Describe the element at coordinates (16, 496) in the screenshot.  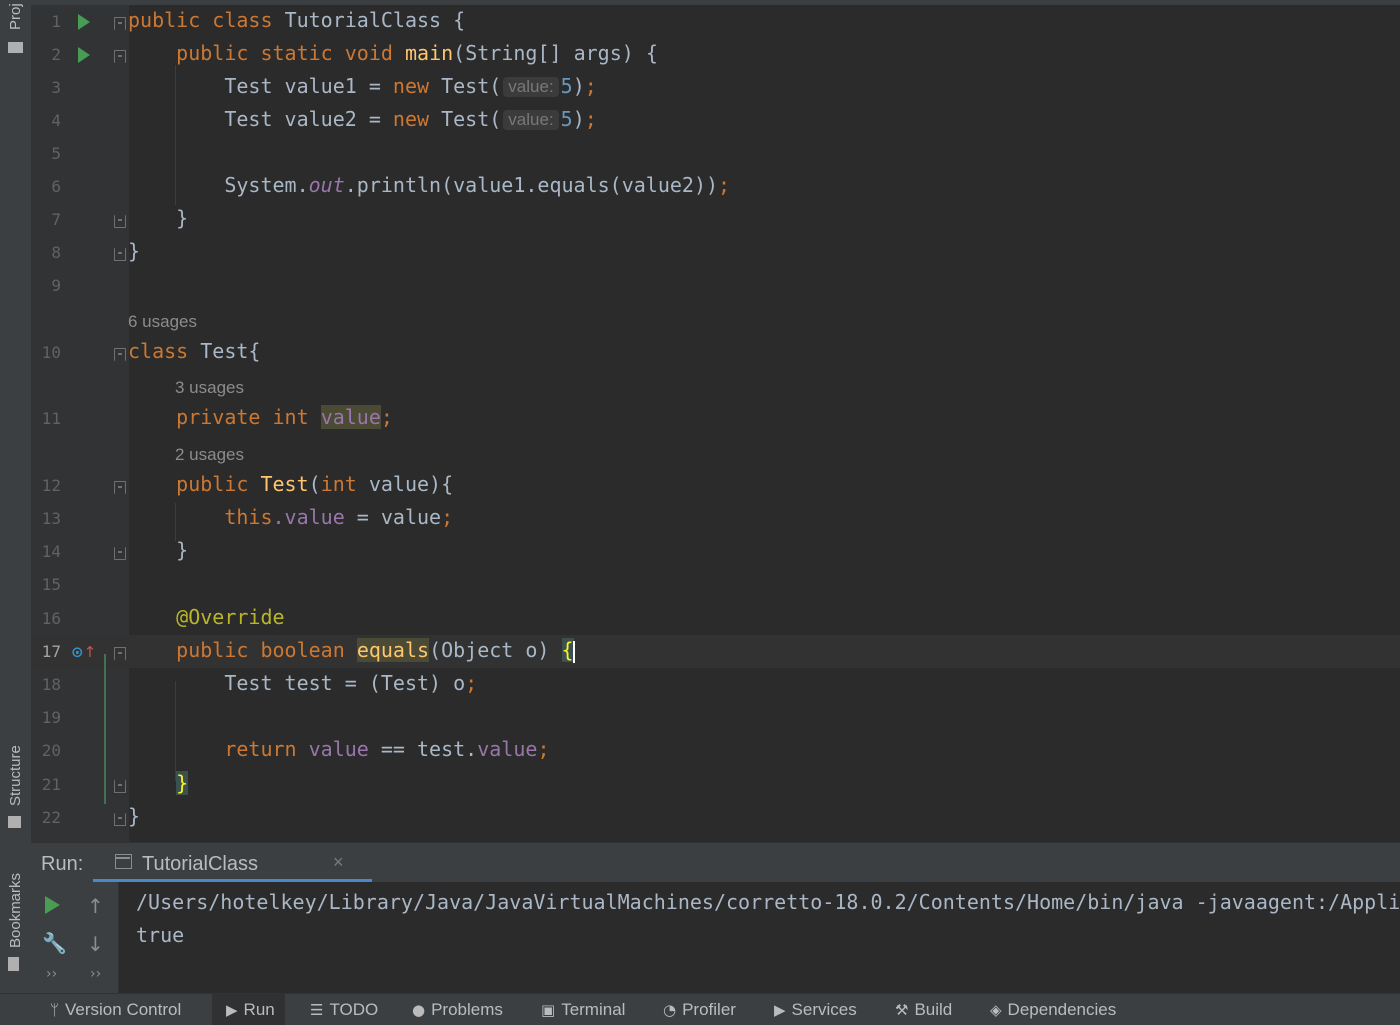
I see `left-tool-strip: Proj Structure Bookmarks` at that location.